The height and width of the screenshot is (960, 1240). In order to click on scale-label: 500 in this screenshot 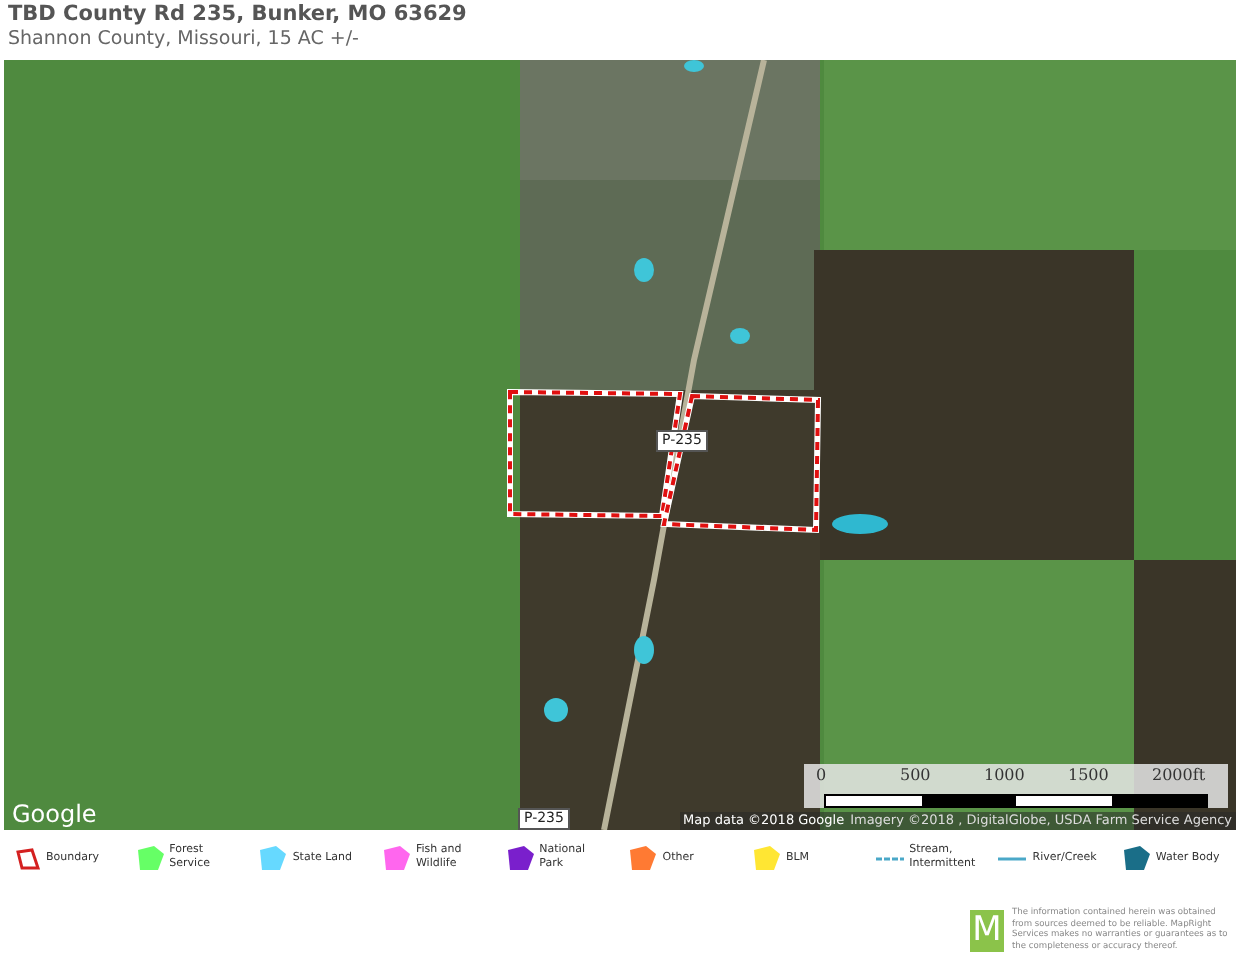, I will do `click(915, 775)`.